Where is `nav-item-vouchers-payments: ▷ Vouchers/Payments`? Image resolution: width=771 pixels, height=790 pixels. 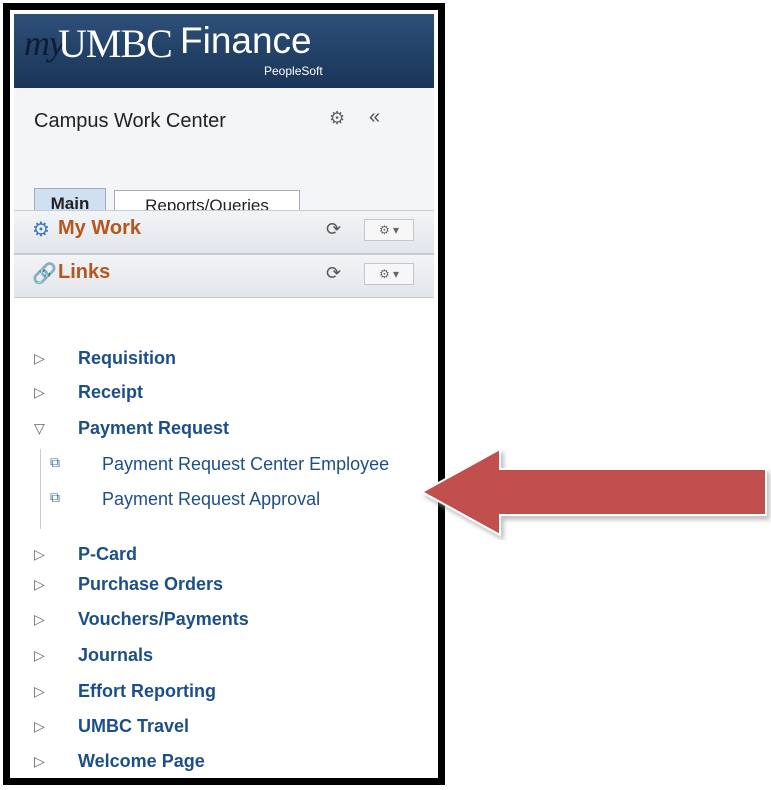 nav-item-vouchers-payments: ▷ Vouchers/Payments is located at coordinates (224, 622).